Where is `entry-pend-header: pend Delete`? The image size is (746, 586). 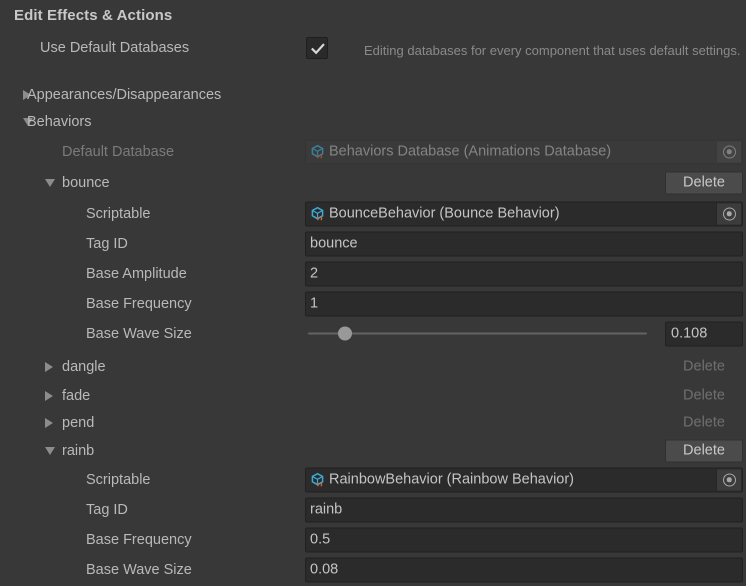 entry-pend-header: pend Delete is located at coordinates (373, 422).